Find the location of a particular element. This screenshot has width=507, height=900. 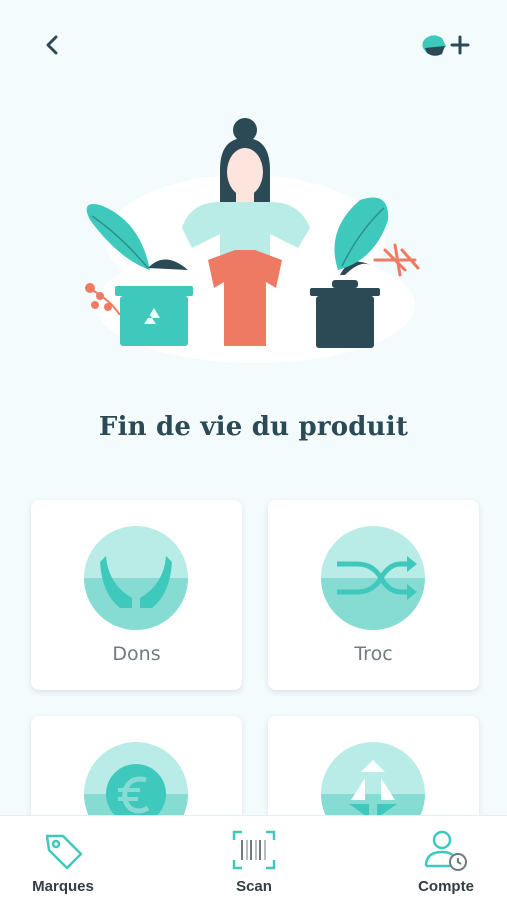

page-title: Fin de vie du produit is located at coordinates (253, 427).